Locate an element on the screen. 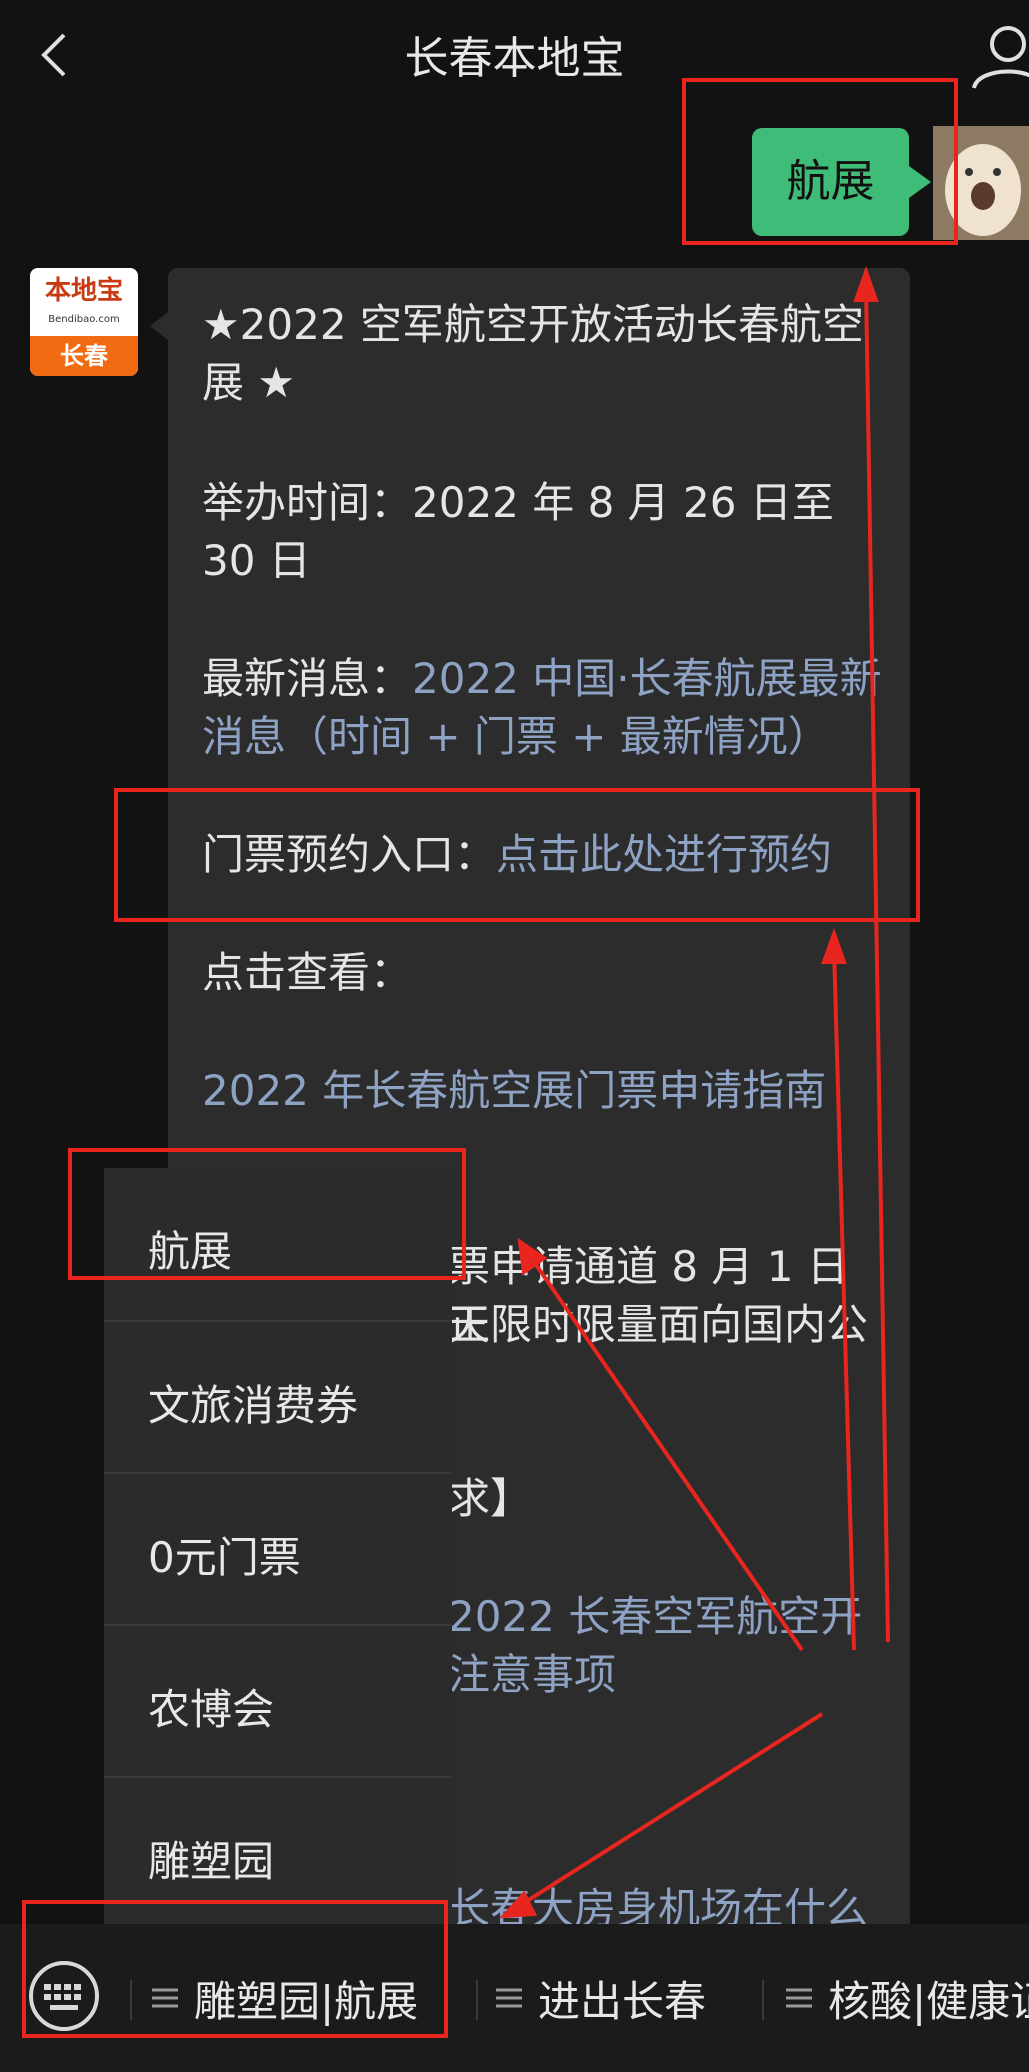  menu-item-voucher: 文旅消费券 is located at coordinates (278, 1396).